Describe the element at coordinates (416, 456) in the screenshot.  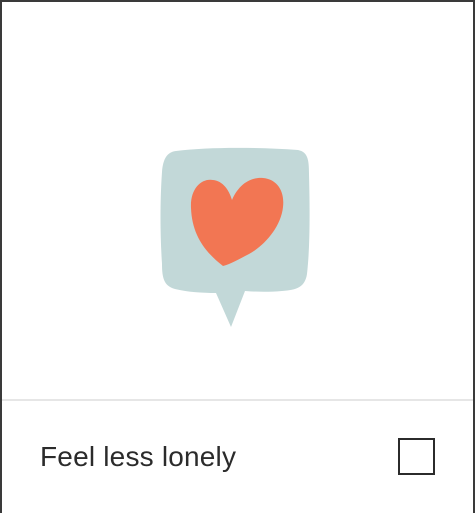
I see `option-checkbox` at that location.